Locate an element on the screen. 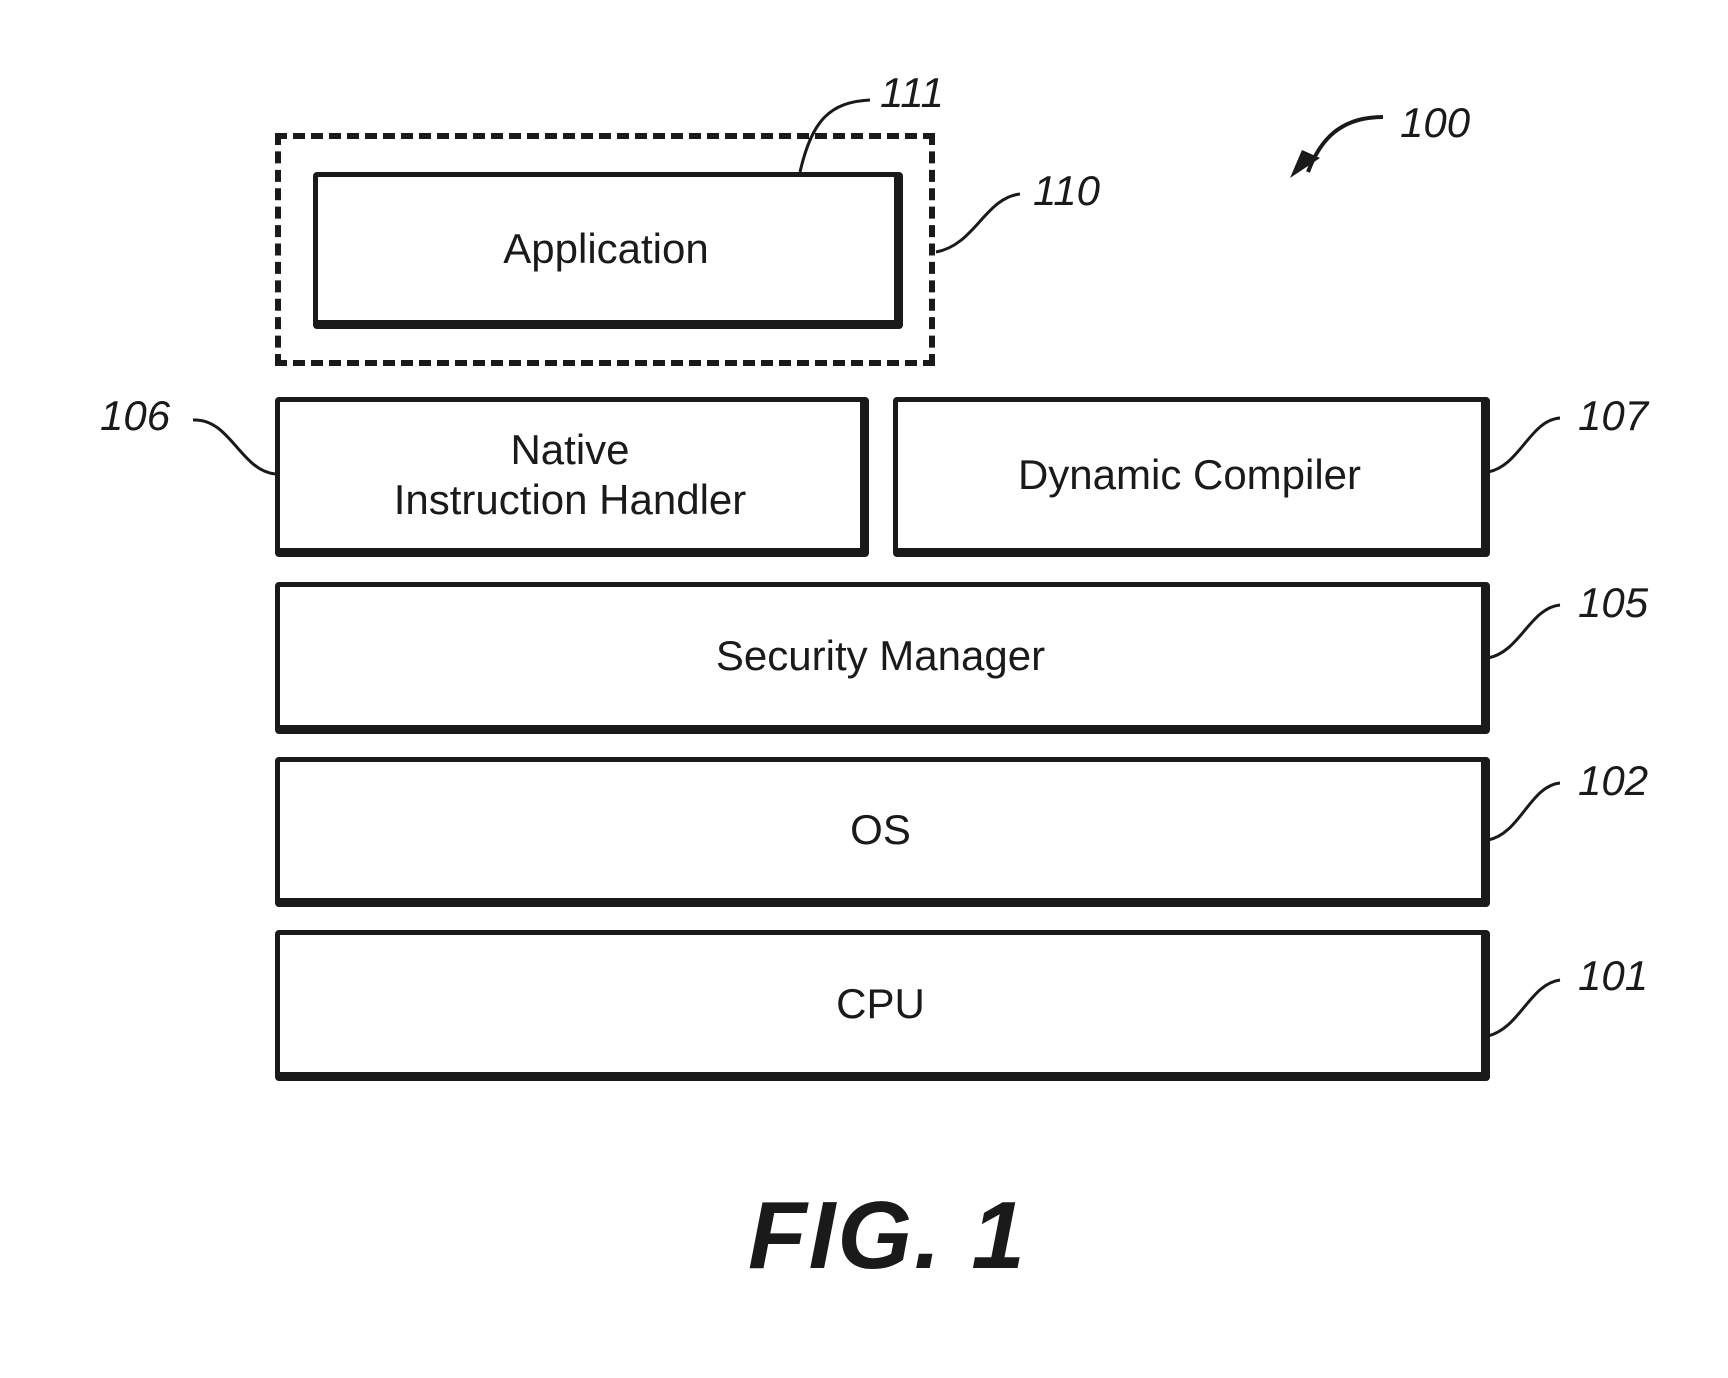  ref-110: 110 is located at coordinates (1066, 190).